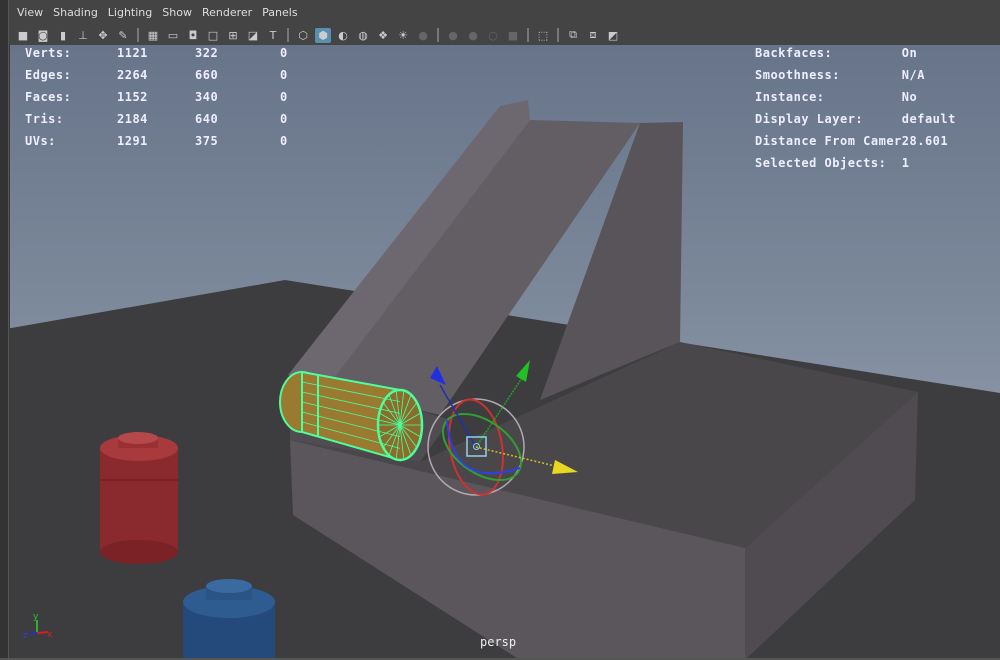 The image size is (1000, 660). Describe the element at coordinates (25, 636) in the screenshot. I see `axis-z-label: z` at that location.